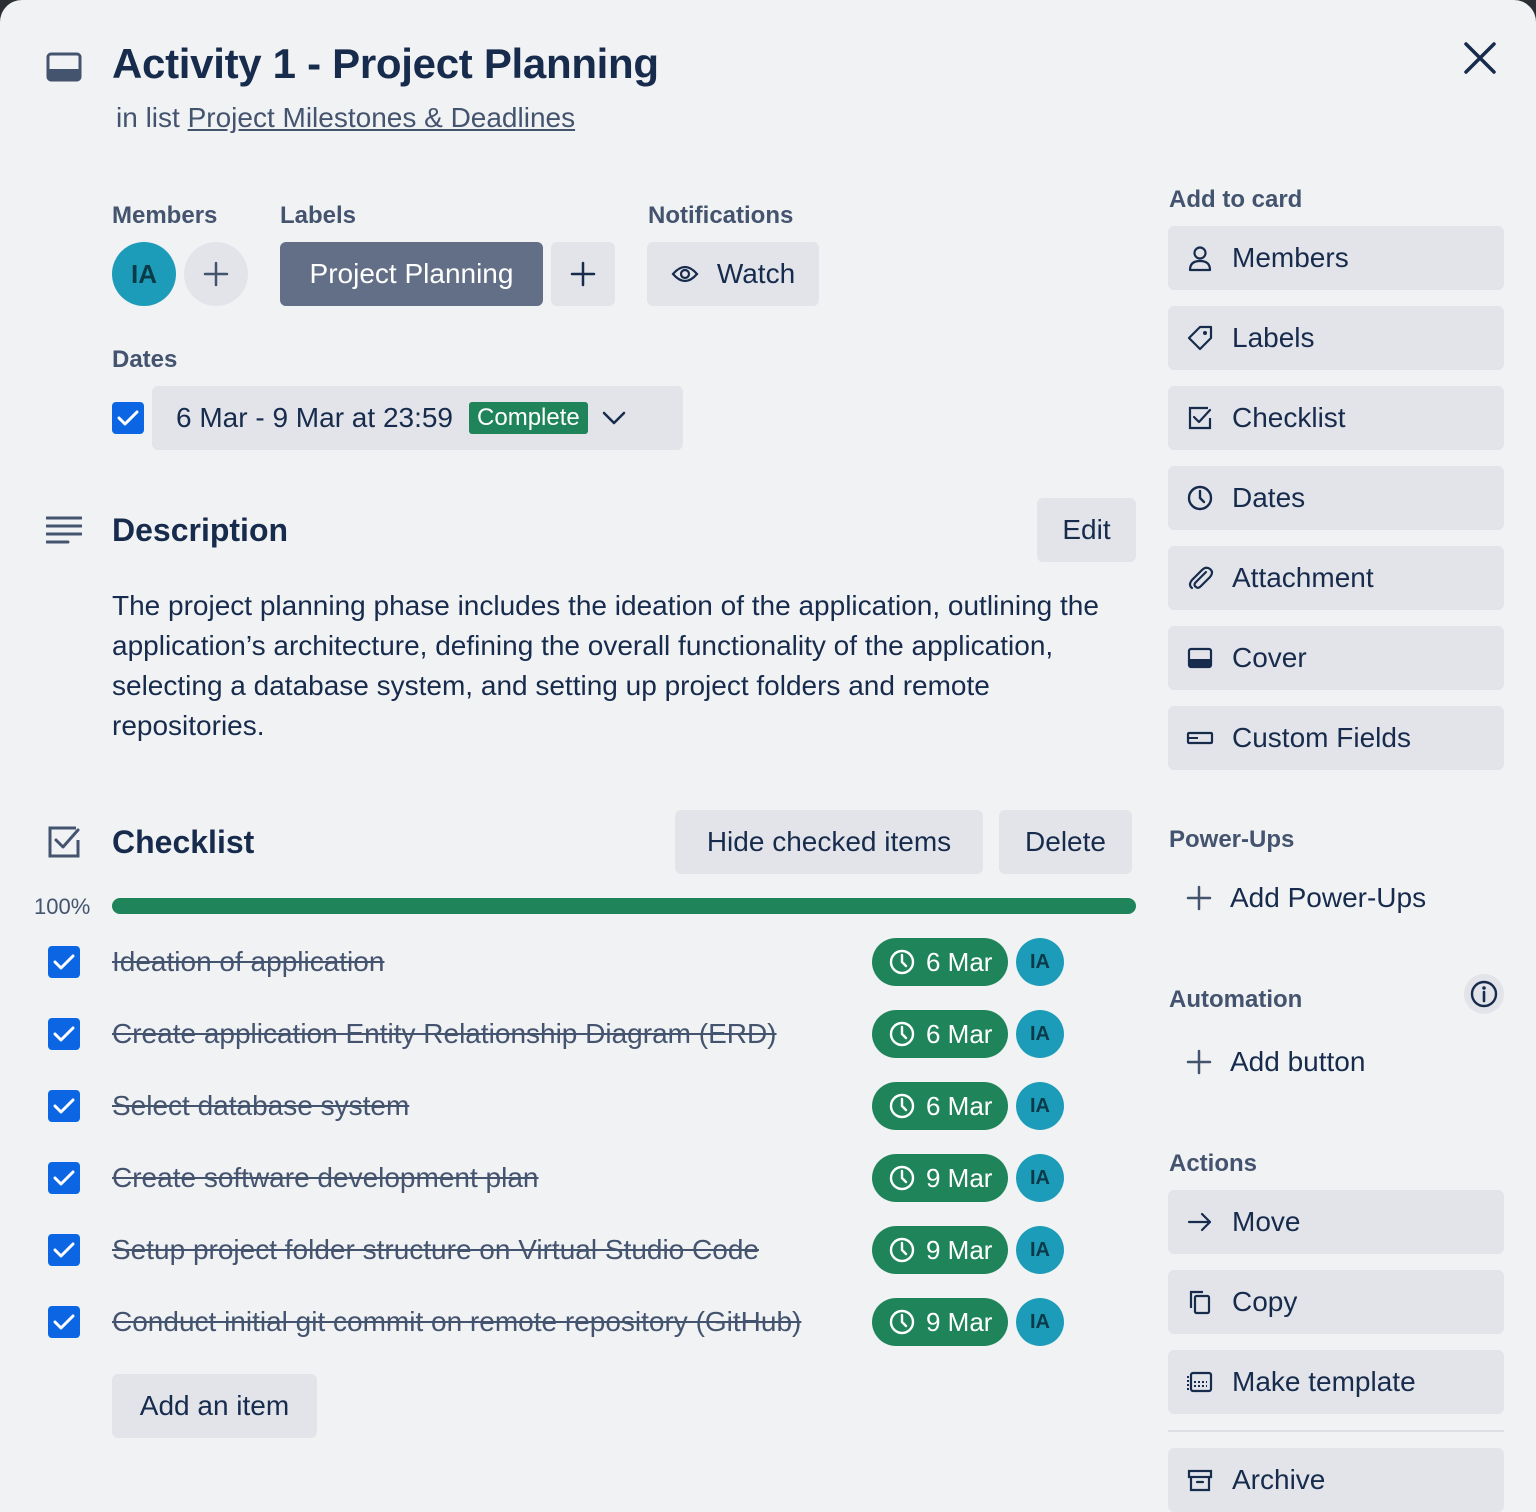 Image resolution: width=1536 pixels, height=1512 pixels. What do you see at coordinates (382, 117) in the screenshot?
I see `list-link: Project Milestones & Deadlines` at bounding box center [382, 117].